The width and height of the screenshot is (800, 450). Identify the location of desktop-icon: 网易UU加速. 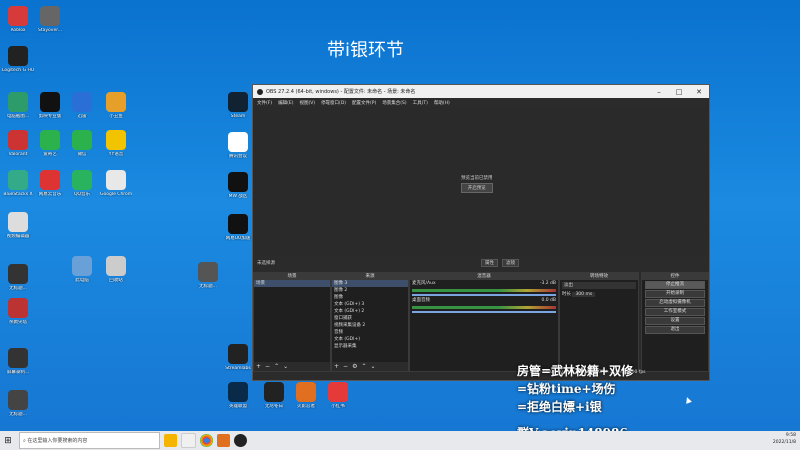
(238, 227).